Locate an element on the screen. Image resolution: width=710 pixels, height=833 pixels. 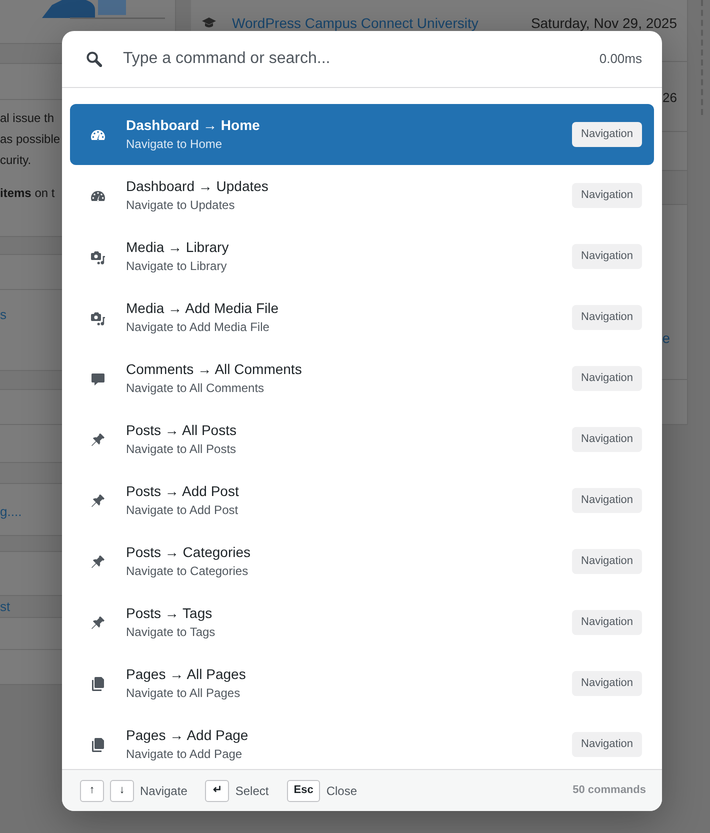
command-description: Navigate to All Pages is located at coordinates (184, 693).